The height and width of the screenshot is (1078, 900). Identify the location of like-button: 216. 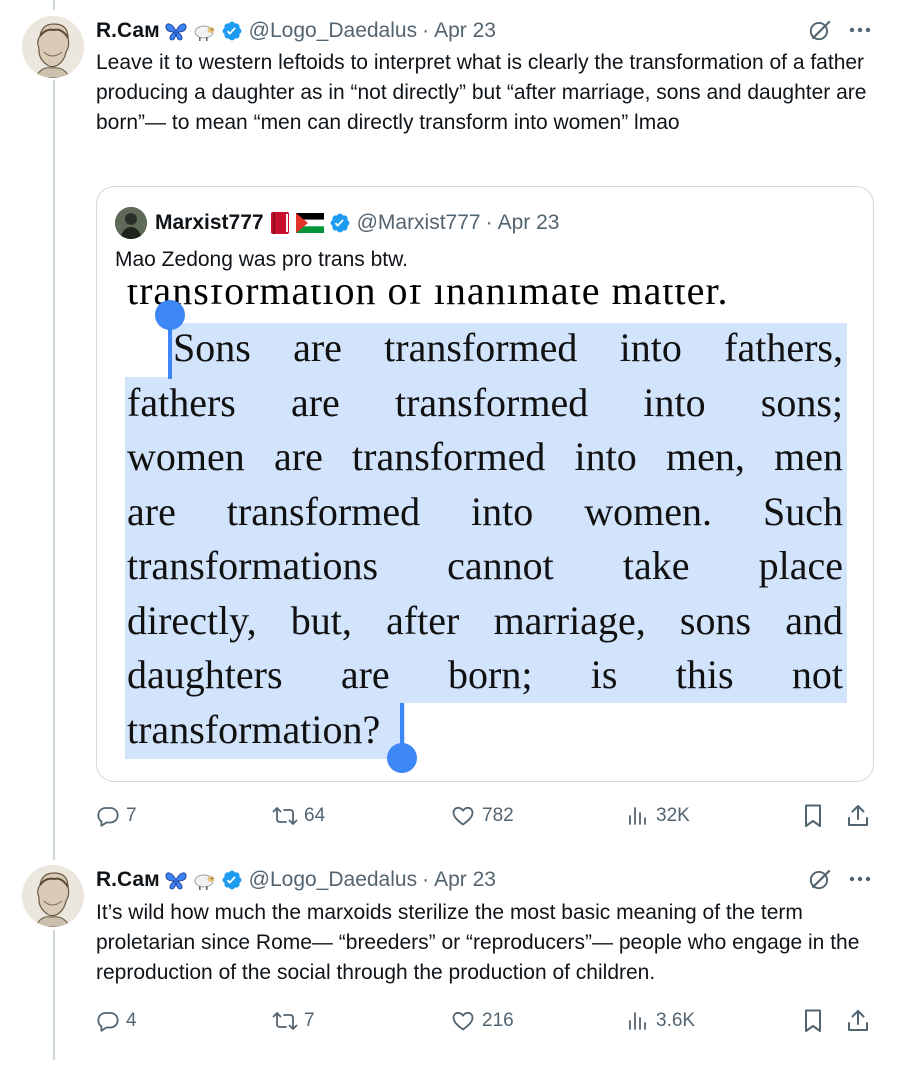
(482, 1021).